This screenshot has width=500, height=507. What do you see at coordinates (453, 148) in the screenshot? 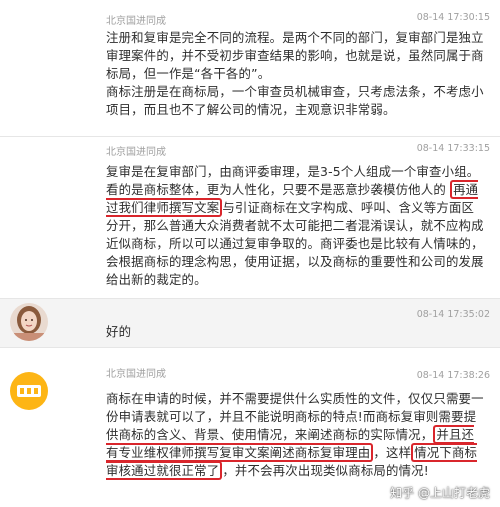
I see `message-time: 08-14 17:33:15` at bounding box center [453, 148].